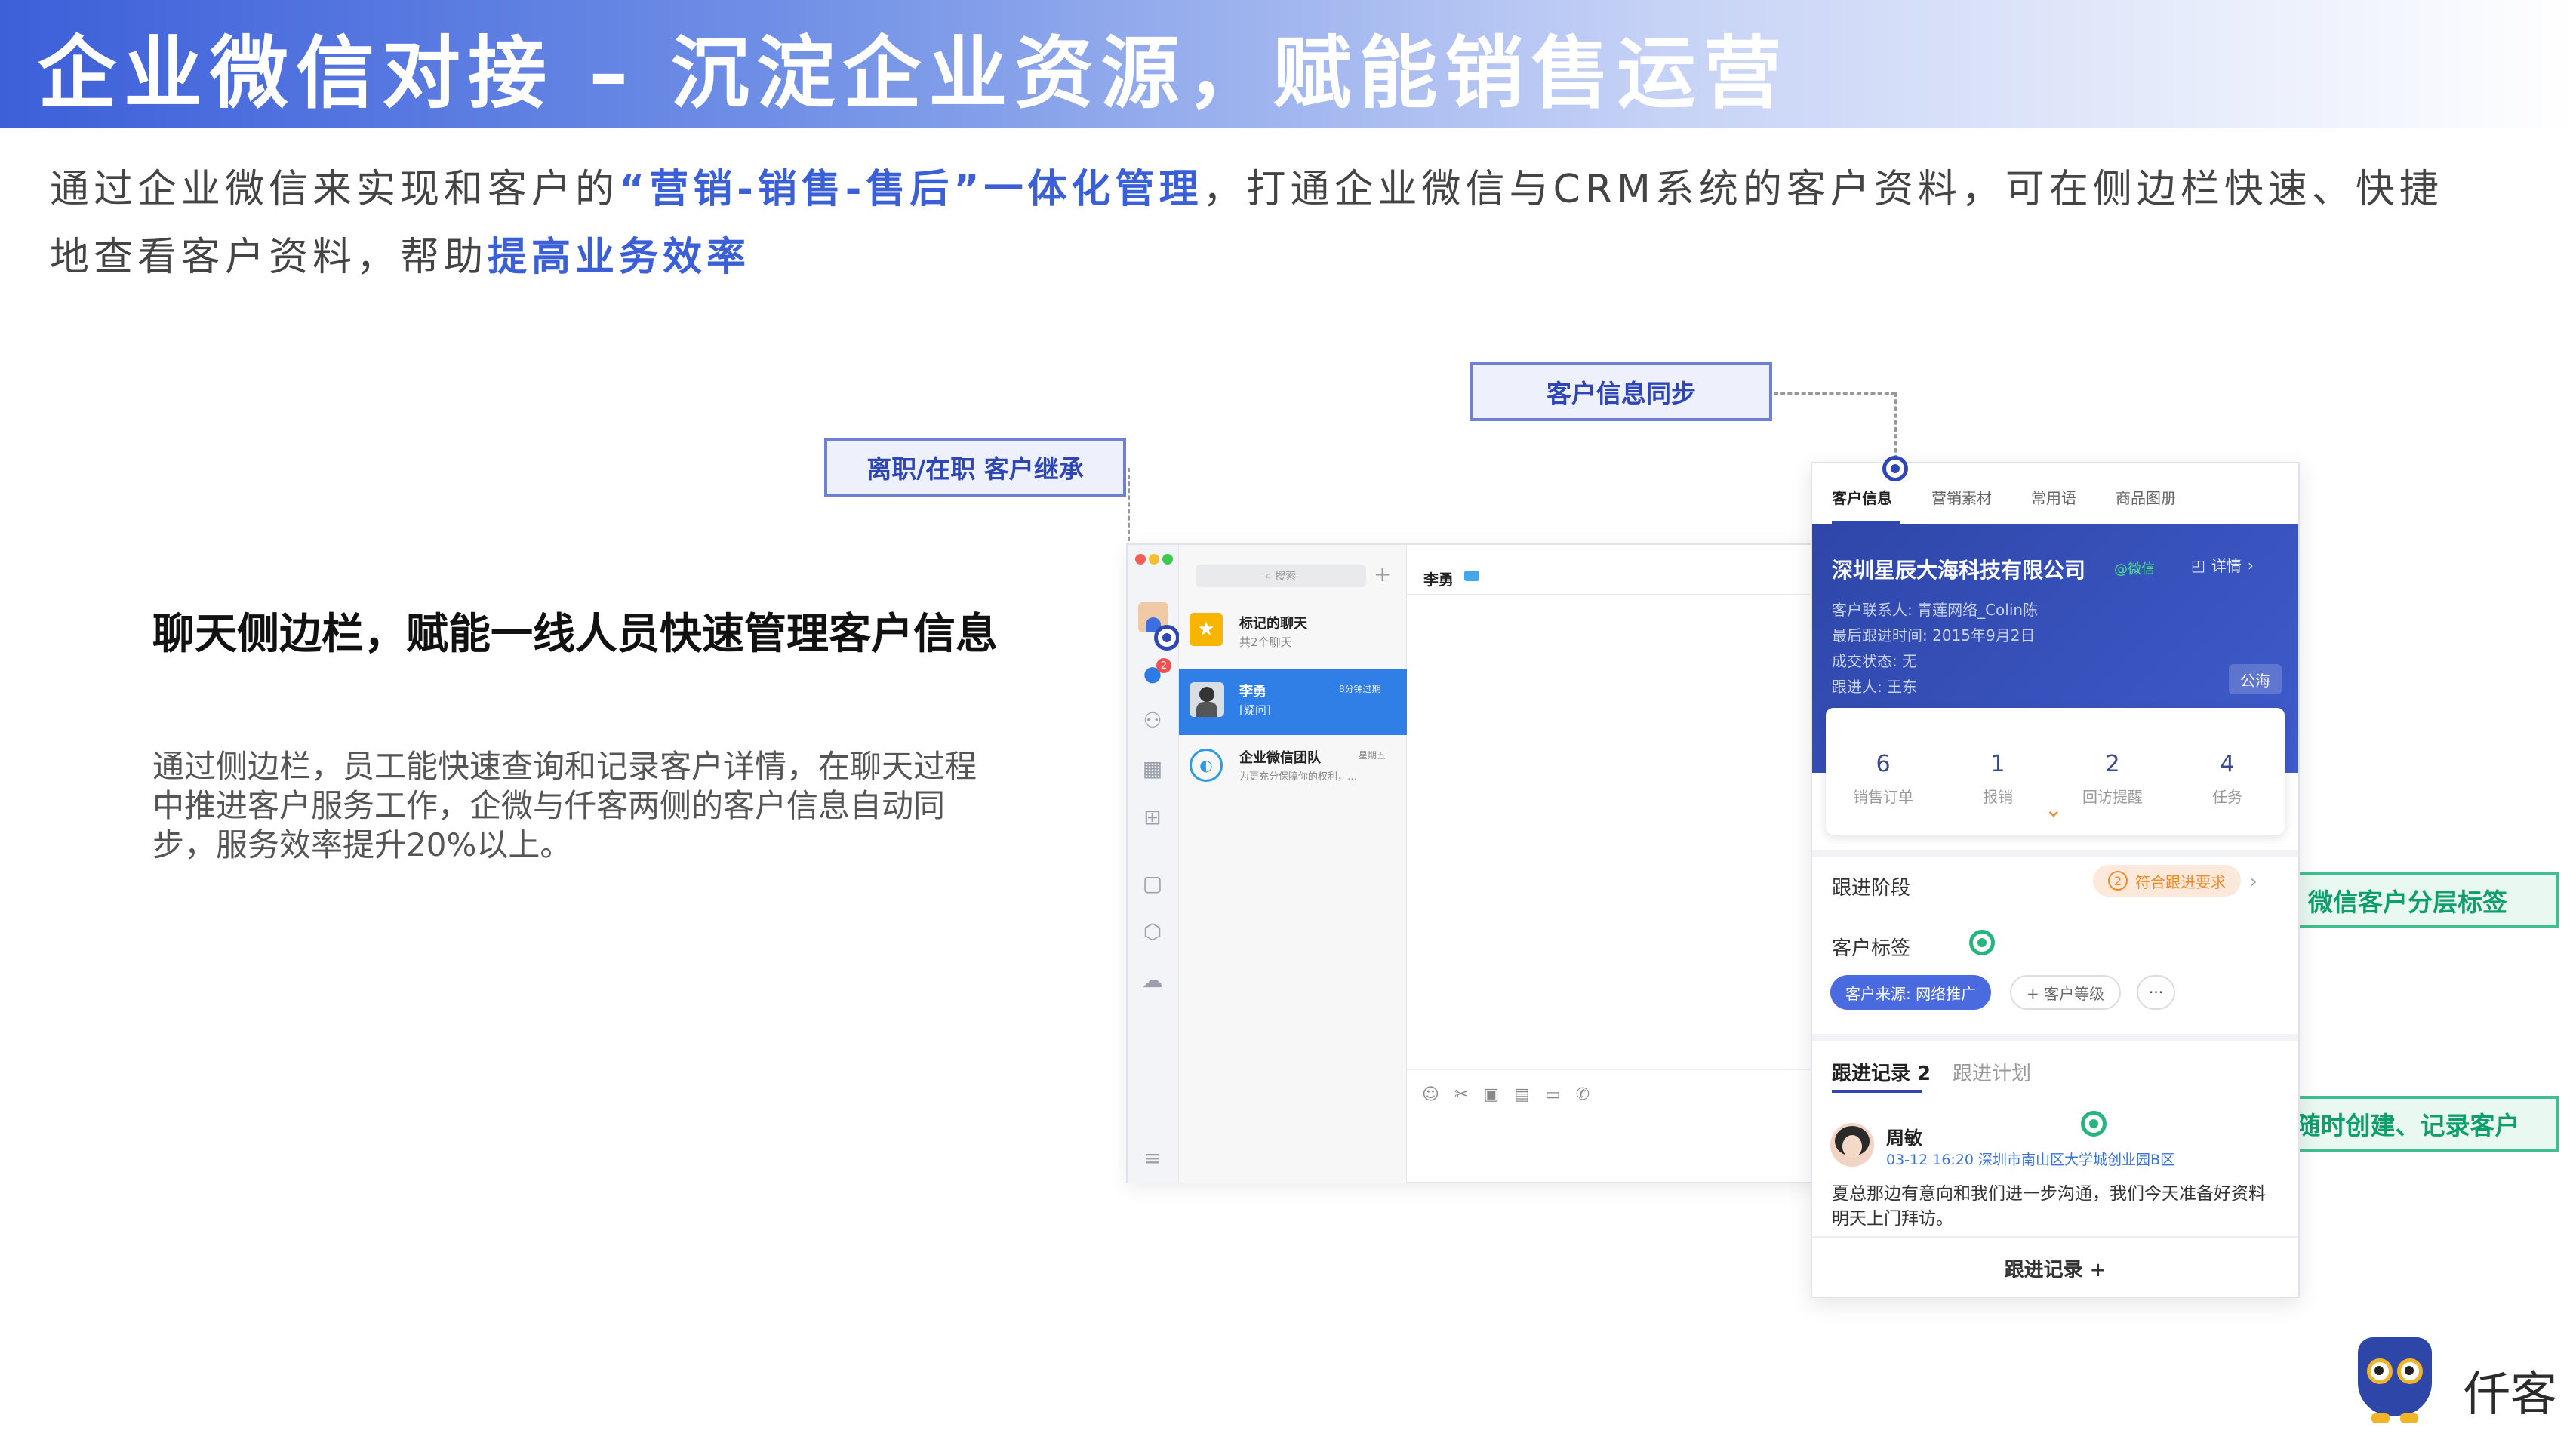 Image resolution: width=2576 pixels, height=1449 pixels. Describe the element at coordinates (1471, 576) in the screenshot. I see `chat-status-icon` at that location.